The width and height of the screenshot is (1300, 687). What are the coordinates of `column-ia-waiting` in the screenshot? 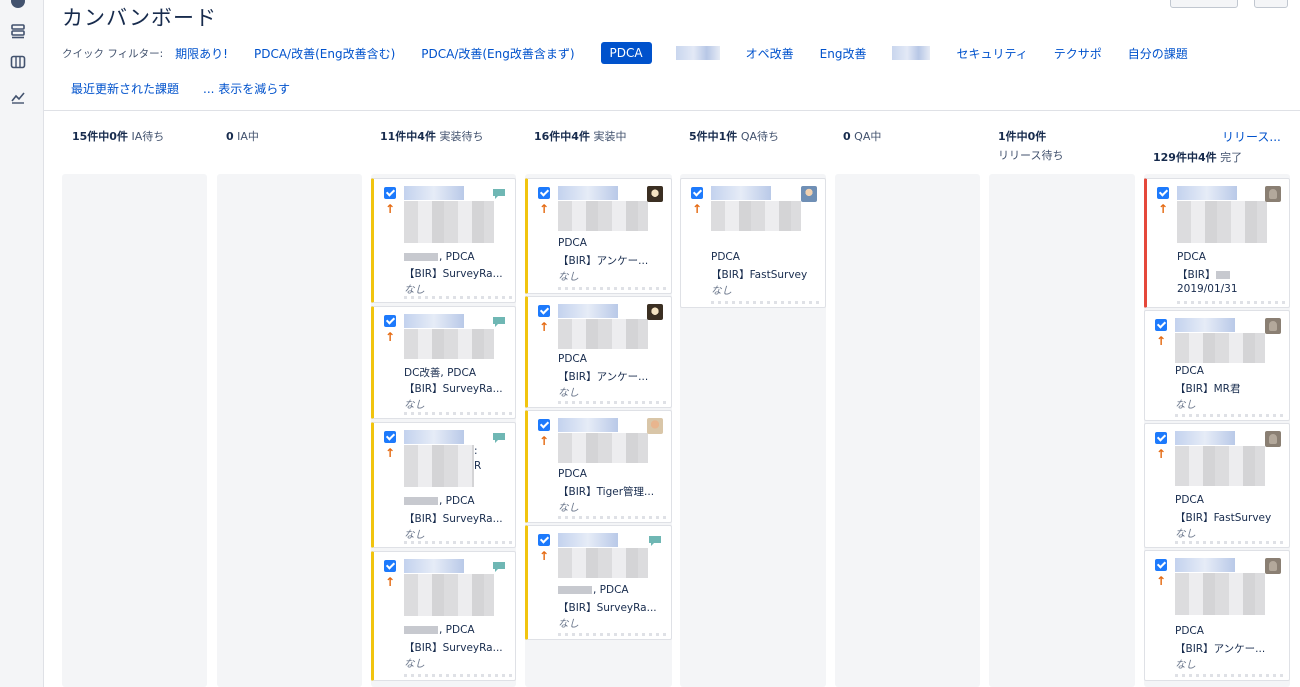 It's located at (134, 430).